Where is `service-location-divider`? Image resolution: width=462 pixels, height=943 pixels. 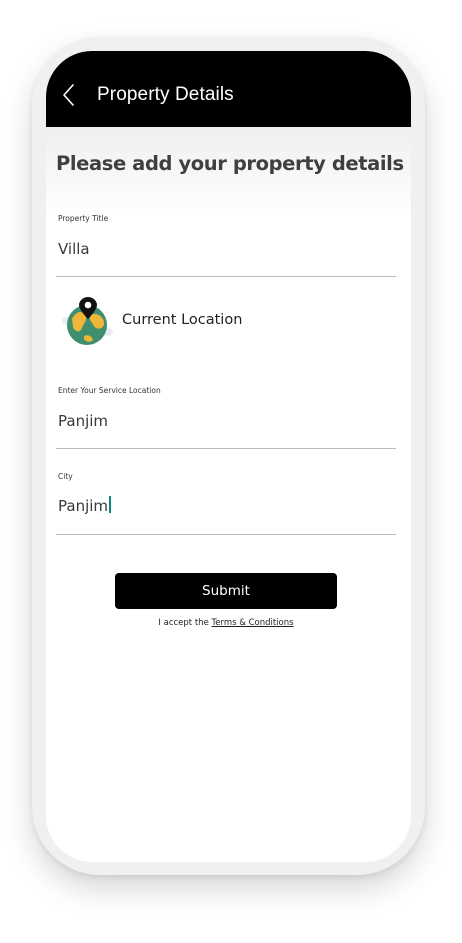
service-location-divider is located at coordinates (226, 448).